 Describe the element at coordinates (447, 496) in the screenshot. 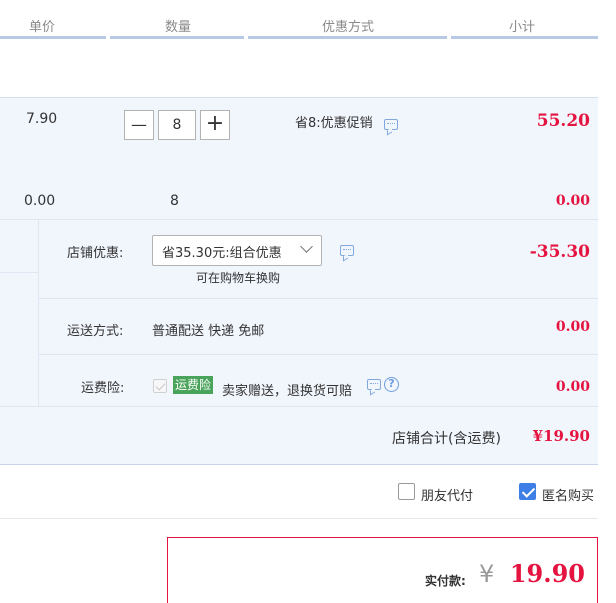

I see `friend-pay-label: 朋友代付` at that location.